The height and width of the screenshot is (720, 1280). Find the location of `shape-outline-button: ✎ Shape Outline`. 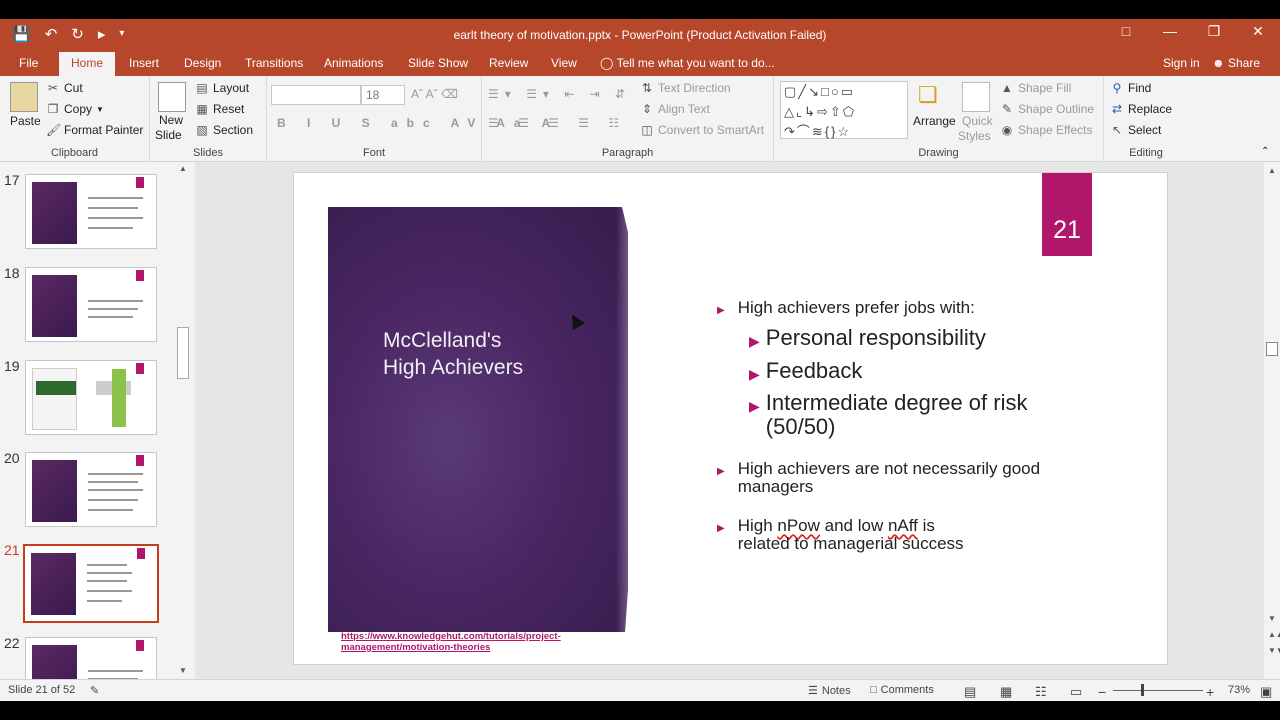

shape-outline-button: ✎ Shape Outline is located at coordinates (1047, 109).